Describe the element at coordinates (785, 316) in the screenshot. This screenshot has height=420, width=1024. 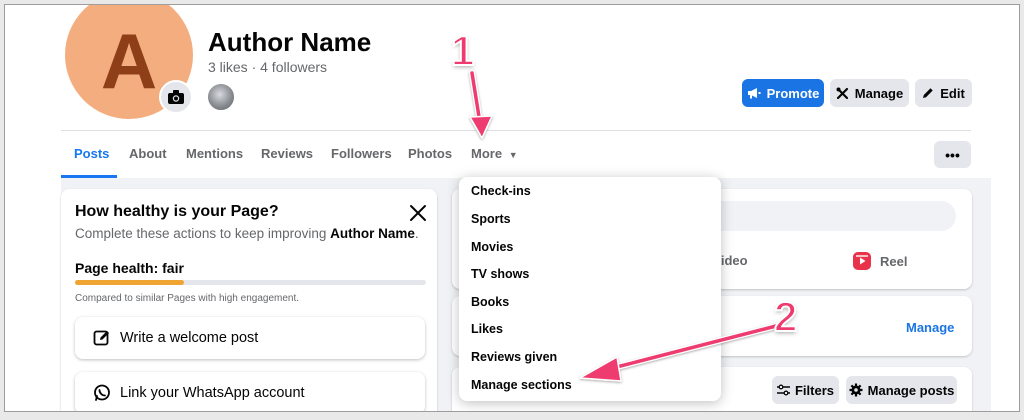
I see `annotation-step-2: 2` at that location.